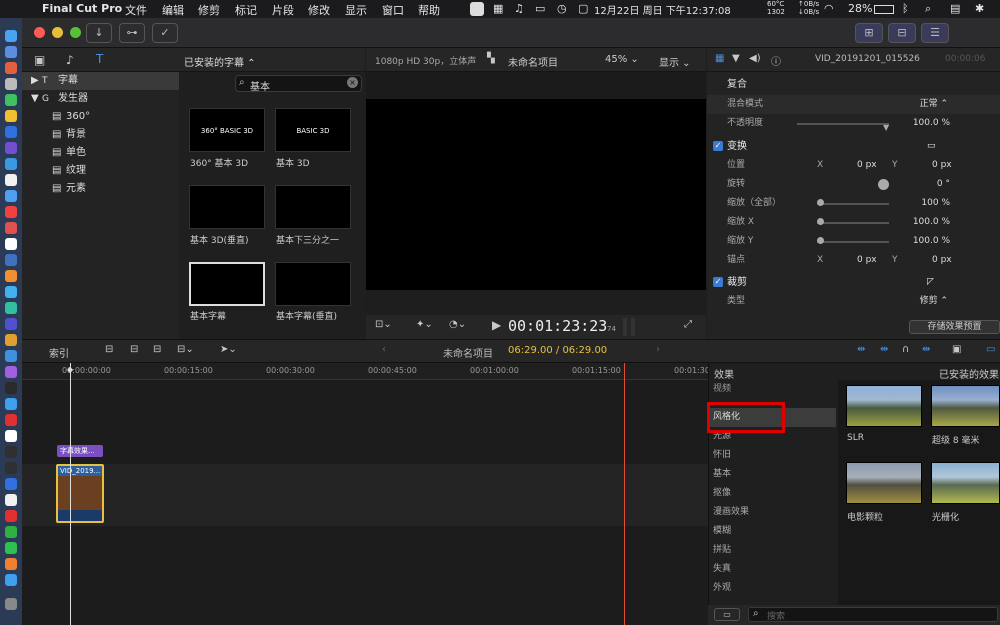 The image size is (1000, 625). I want to click on menu-app-name: Final Cut Pro, so click(82, 8).